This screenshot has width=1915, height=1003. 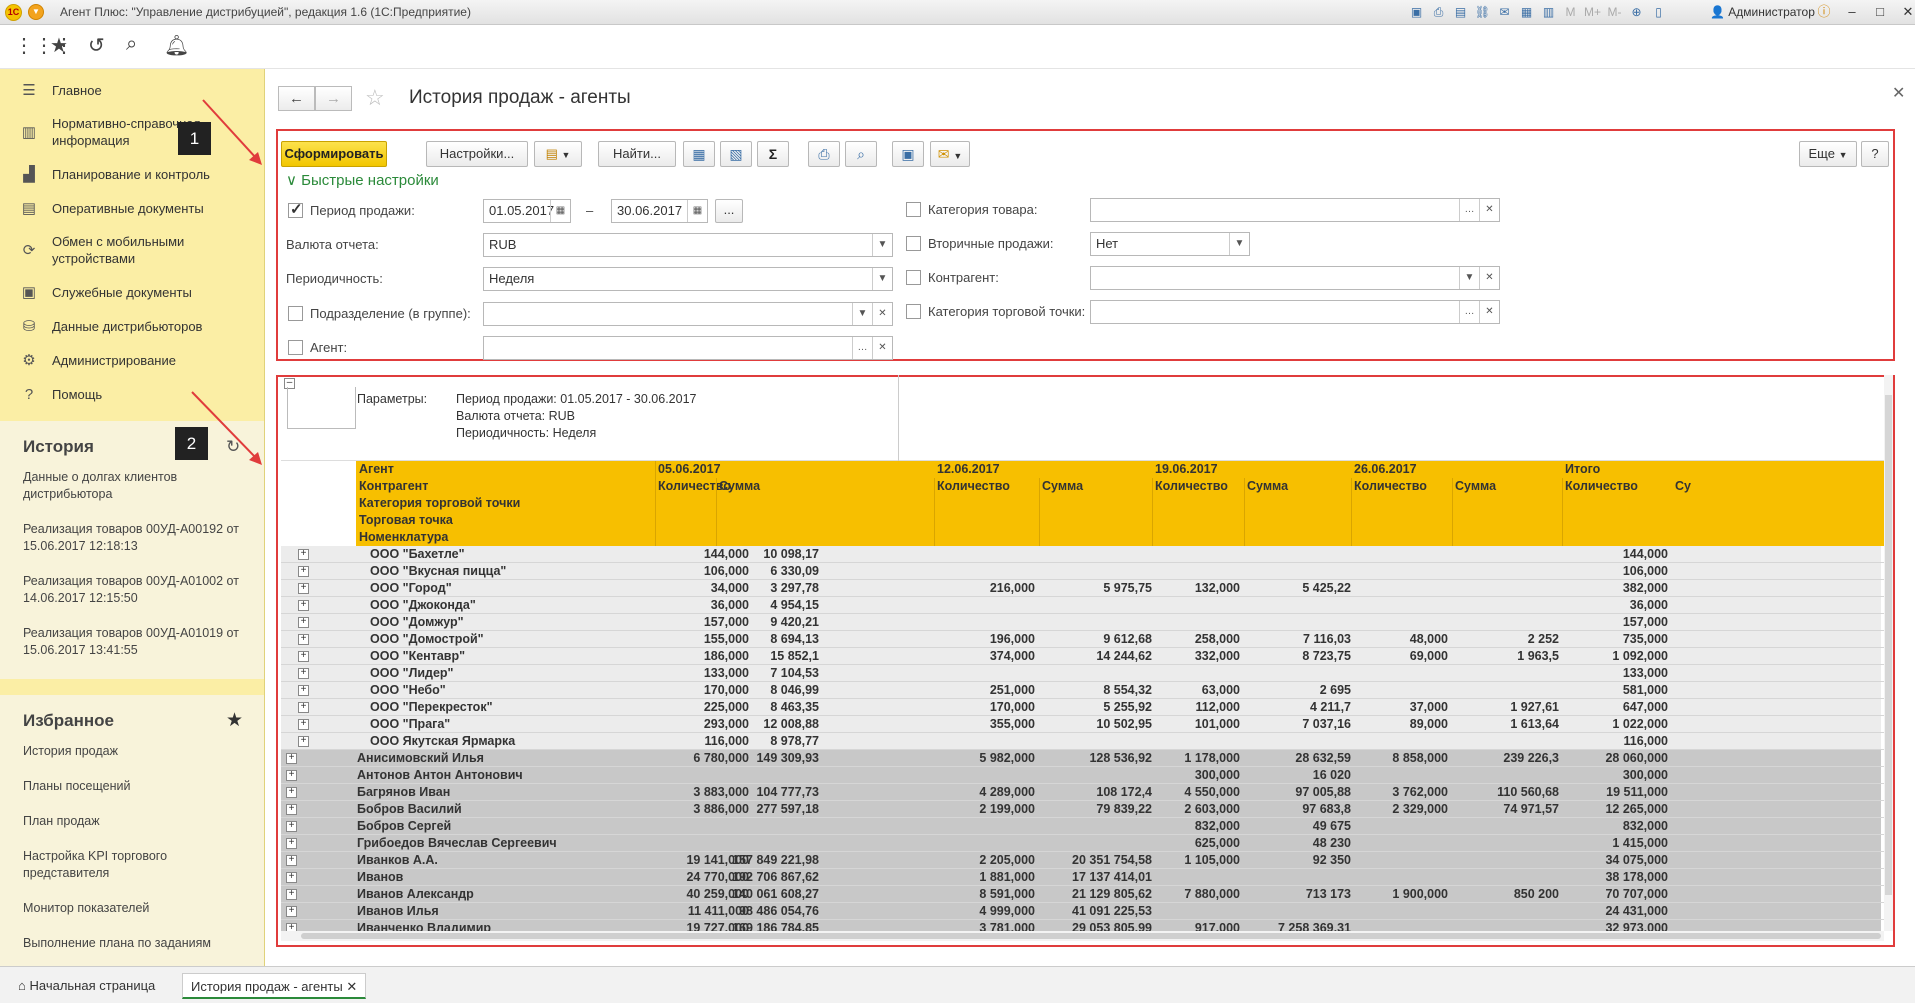 I want to click on counterparty-checkbox, so click(x=913, y=277).